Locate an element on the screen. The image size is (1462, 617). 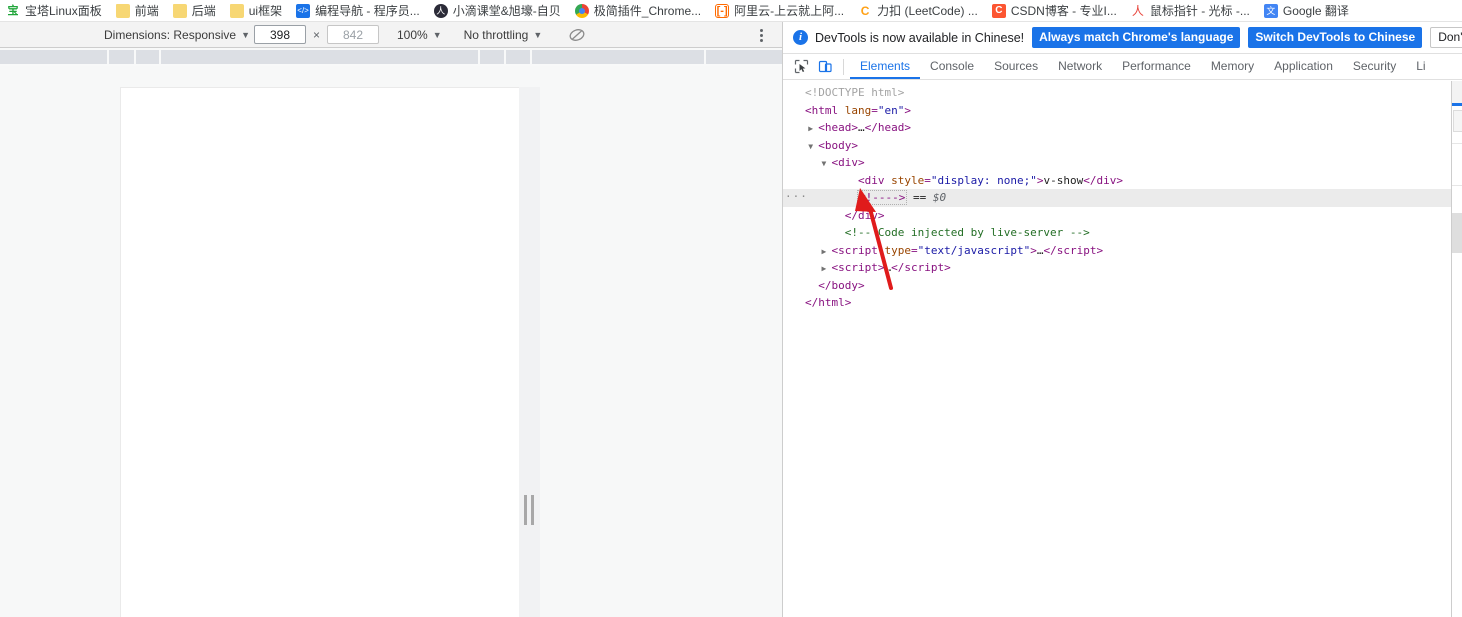
tab-network: Network is located at coordinates (1080, 66).